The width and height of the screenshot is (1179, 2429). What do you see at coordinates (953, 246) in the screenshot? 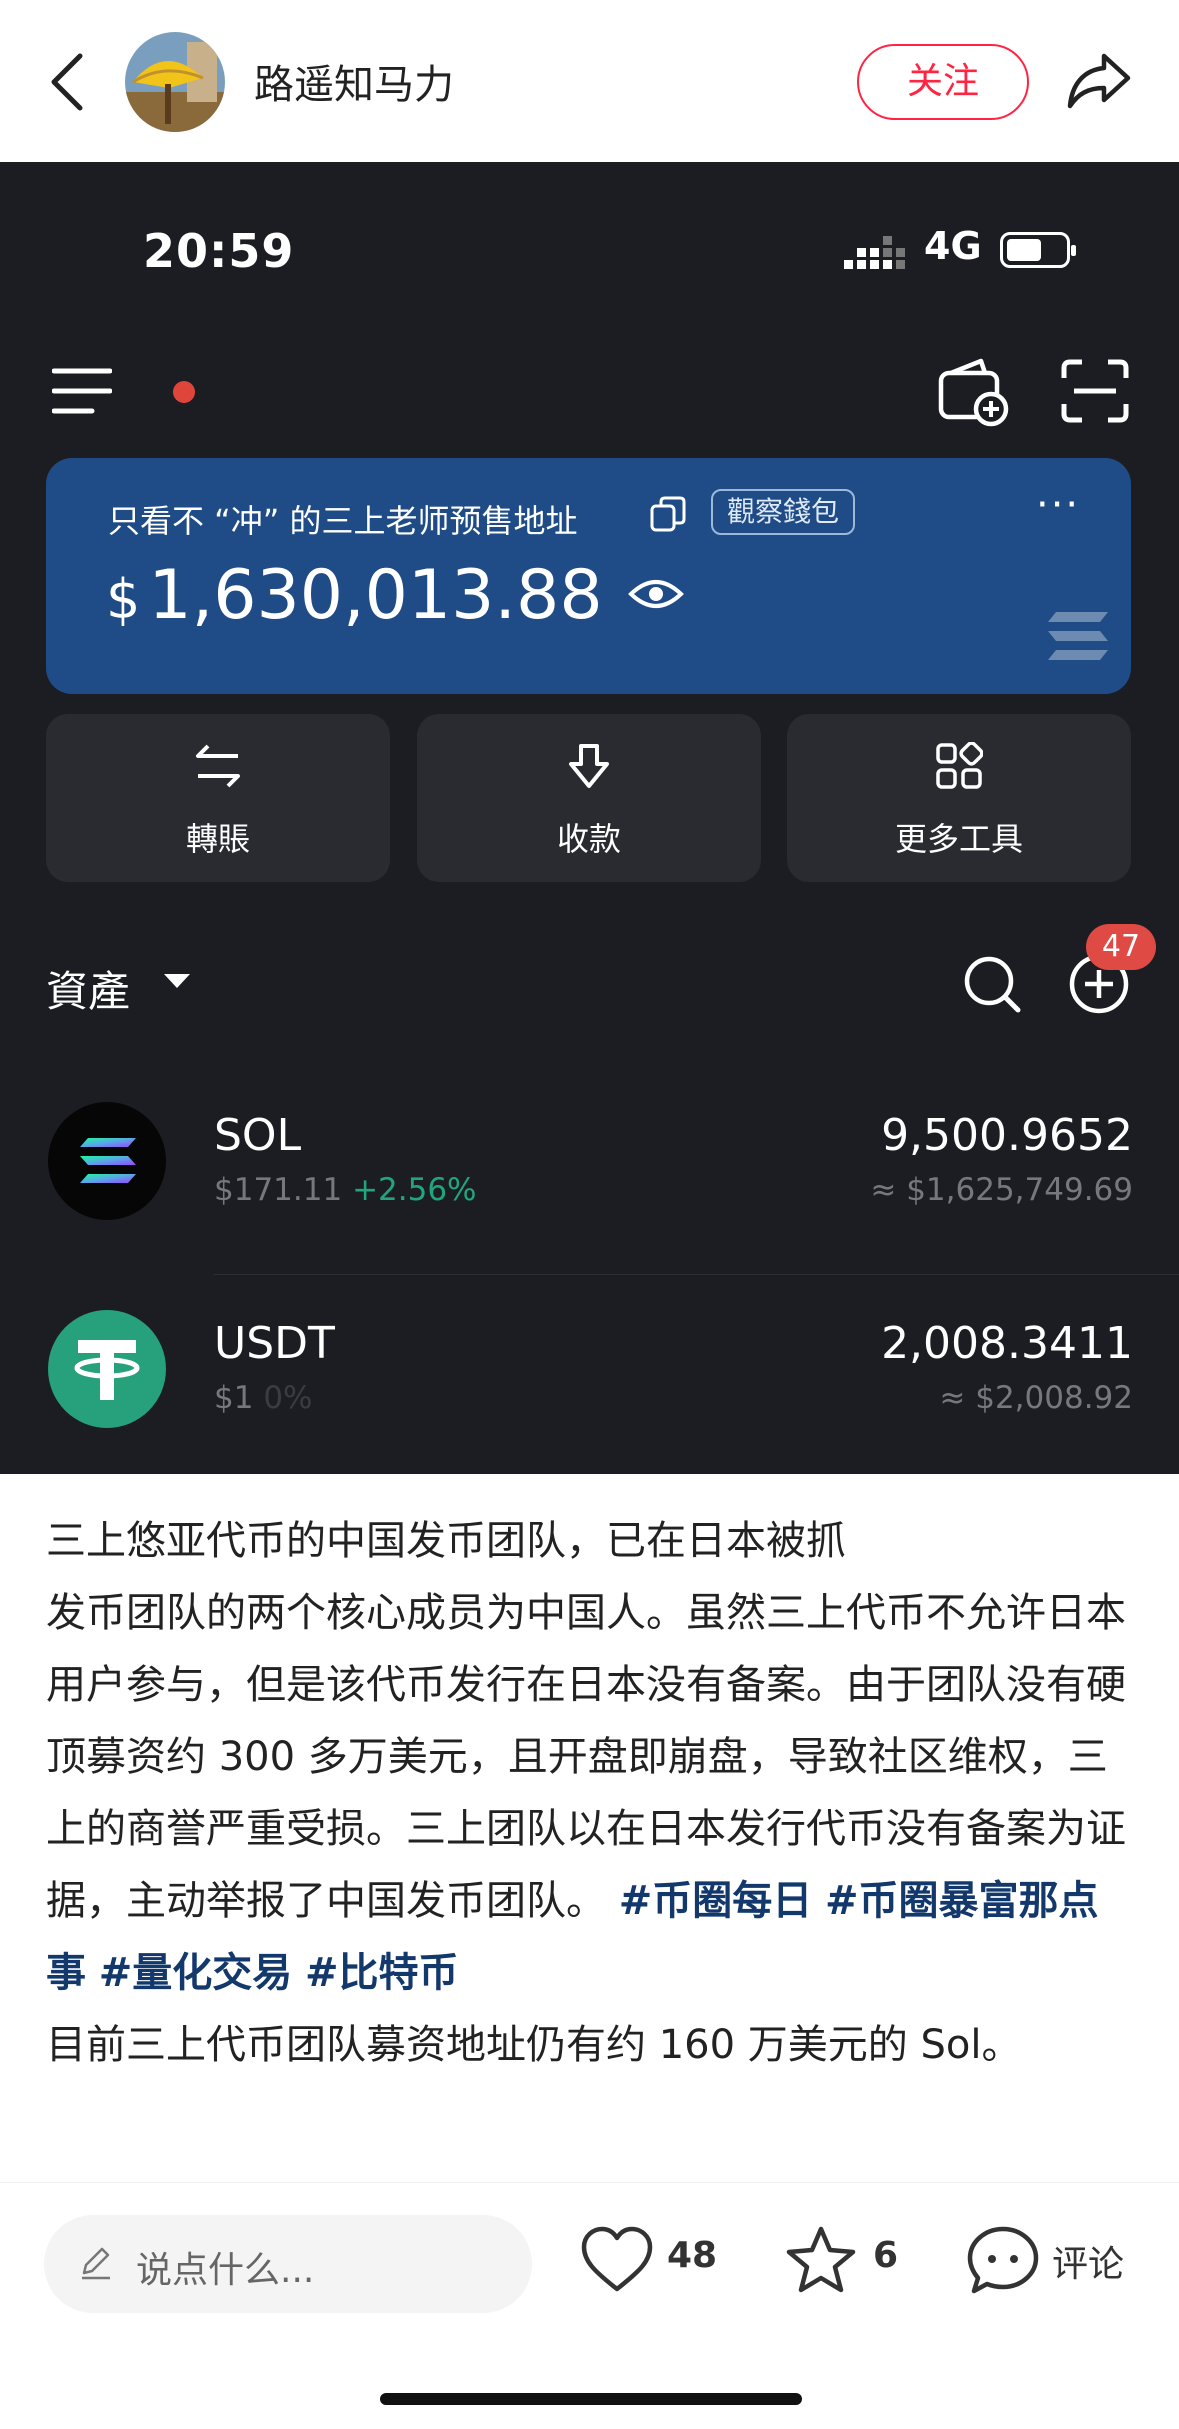
I see `network-type: 4G` at bounding box center [953, 246].